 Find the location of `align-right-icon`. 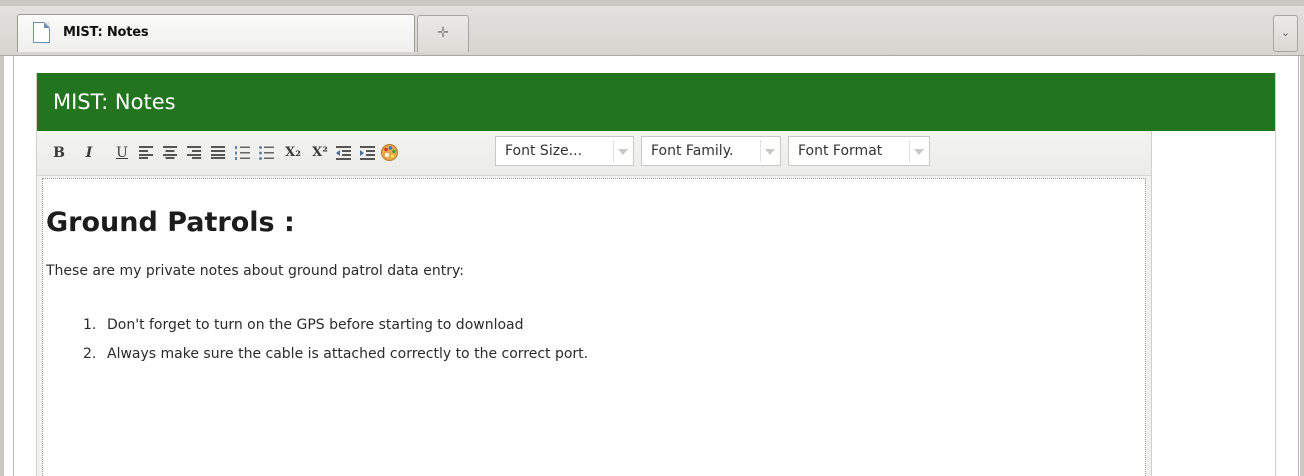

align-right-icon is located at coordinates (194, 152).